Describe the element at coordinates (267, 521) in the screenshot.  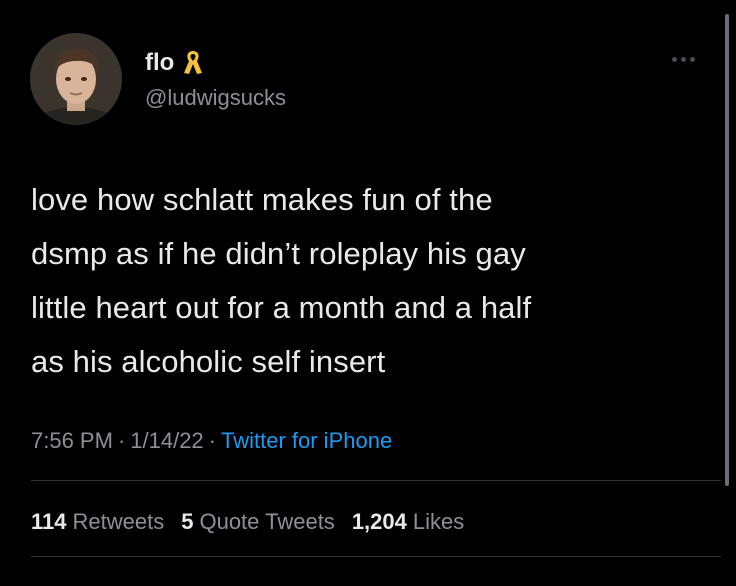
I see `quote-tweets-label: Quote Tweets` at that location.